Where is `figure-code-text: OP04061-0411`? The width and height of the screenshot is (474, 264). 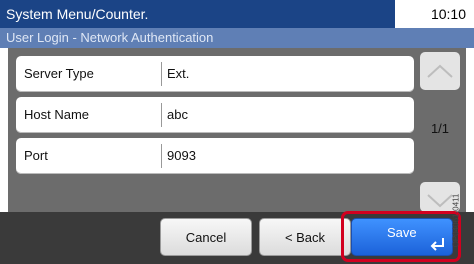
figure-code-text: OP04061-0411 is located at coordinates (456, 220).